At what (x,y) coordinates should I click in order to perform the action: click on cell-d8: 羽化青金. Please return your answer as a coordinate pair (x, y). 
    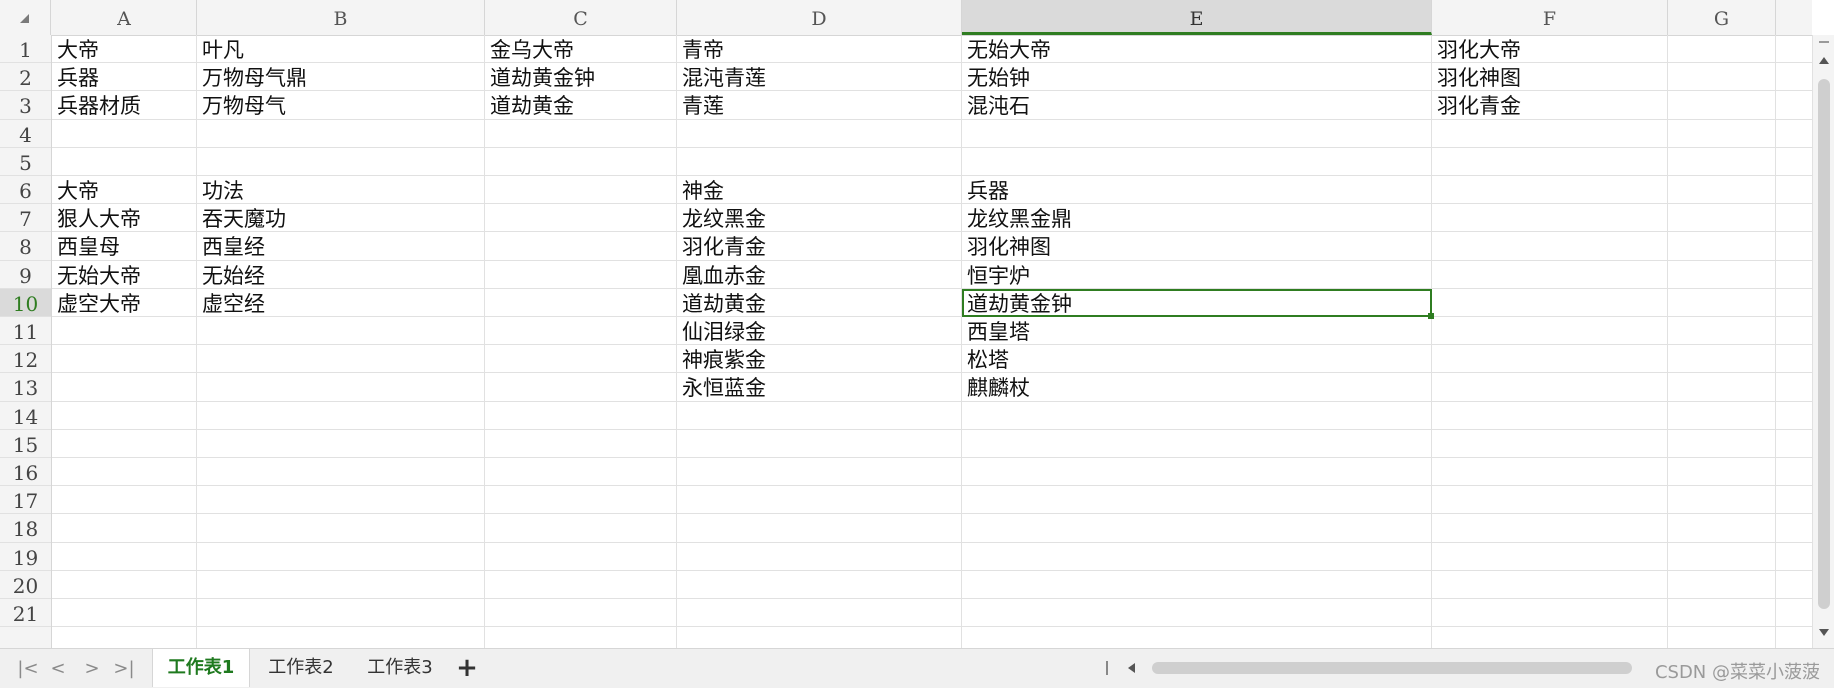
    Looking at the image, I should click on (819, 246).